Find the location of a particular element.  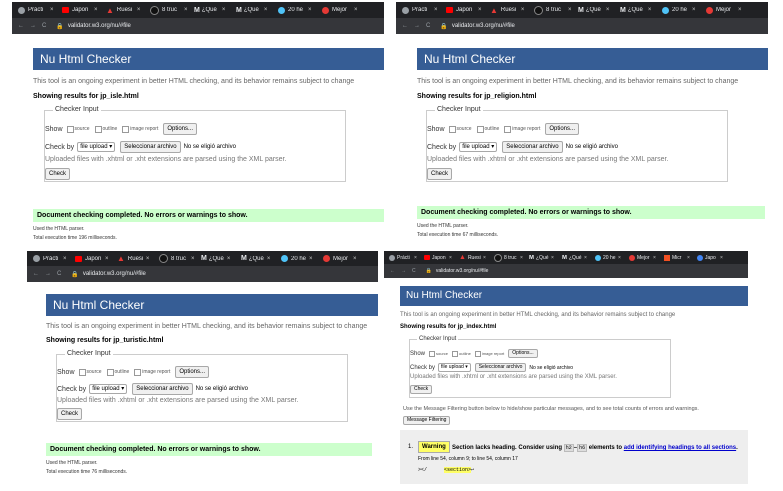

message-filtering-button: Message Filtering is located at coordinates (427, 420).